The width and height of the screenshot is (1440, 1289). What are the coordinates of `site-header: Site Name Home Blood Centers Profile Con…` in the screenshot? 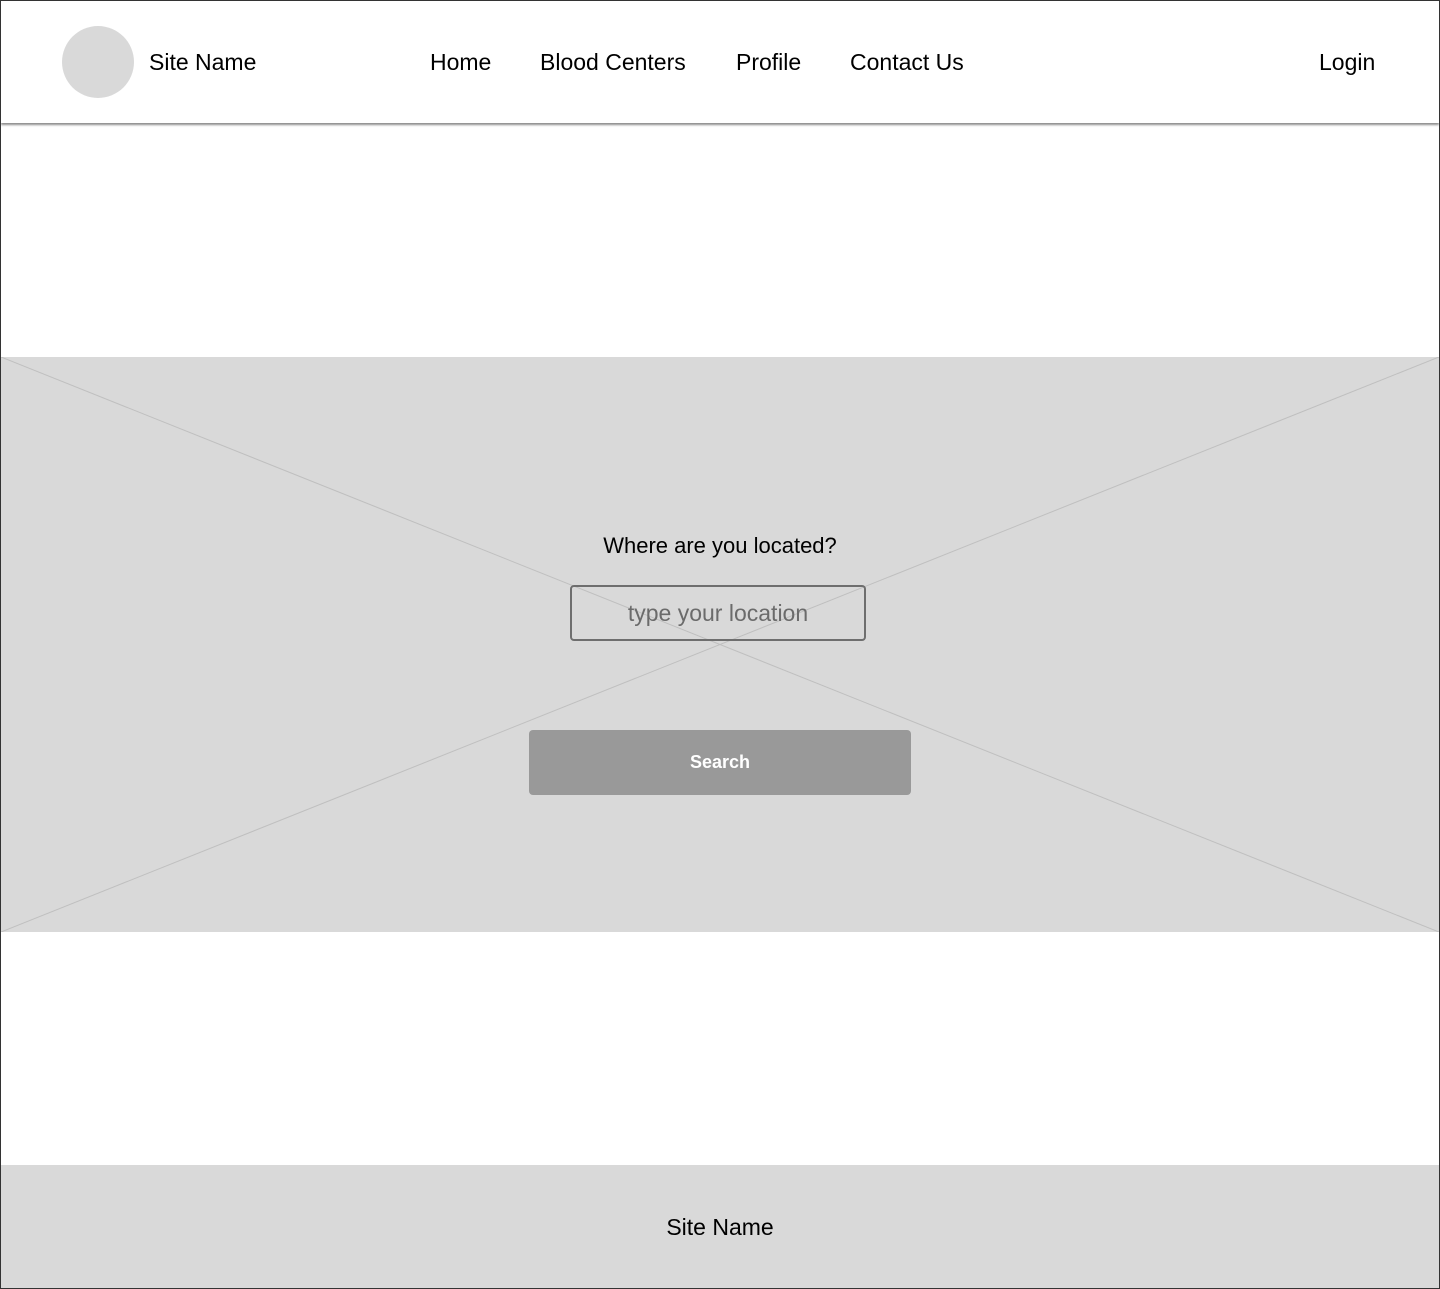 It's located at (720, 62).